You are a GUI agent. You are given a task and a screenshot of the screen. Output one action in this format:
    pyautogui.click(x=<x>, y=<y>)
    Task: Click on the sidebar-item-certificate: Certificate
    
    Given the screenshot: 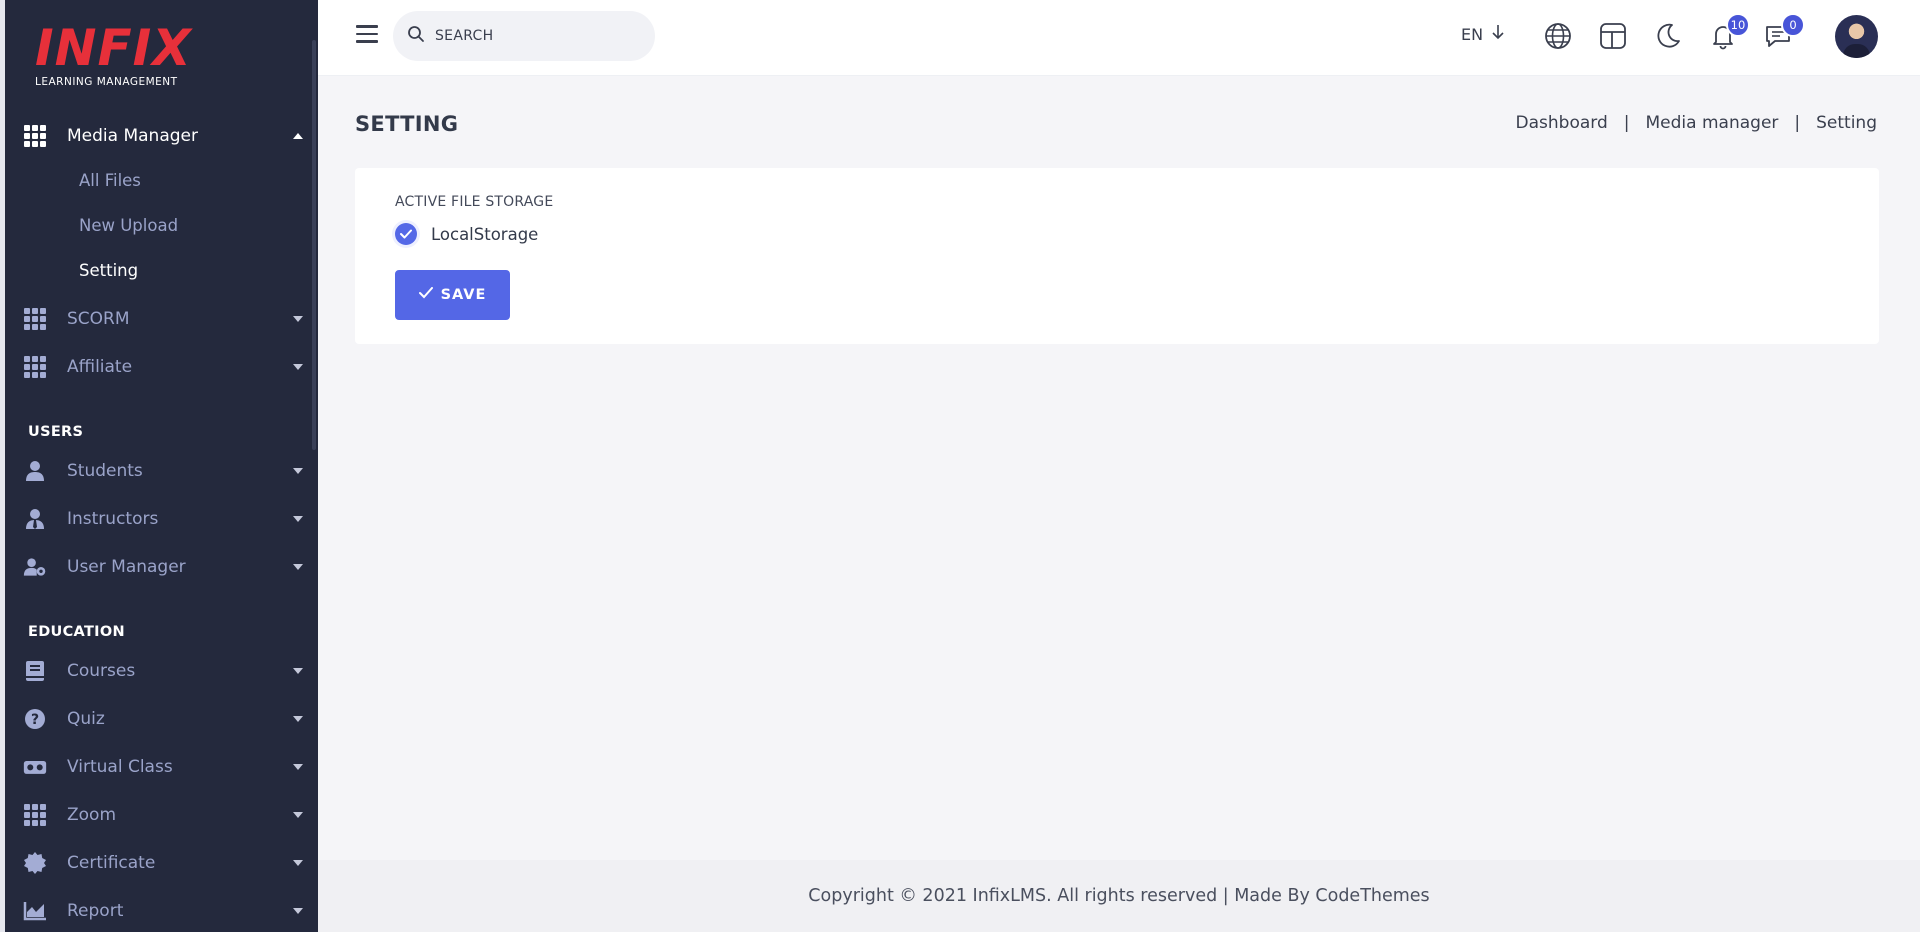 What is the action you would take?
    pyautogui.click(x=163, y=863)
    